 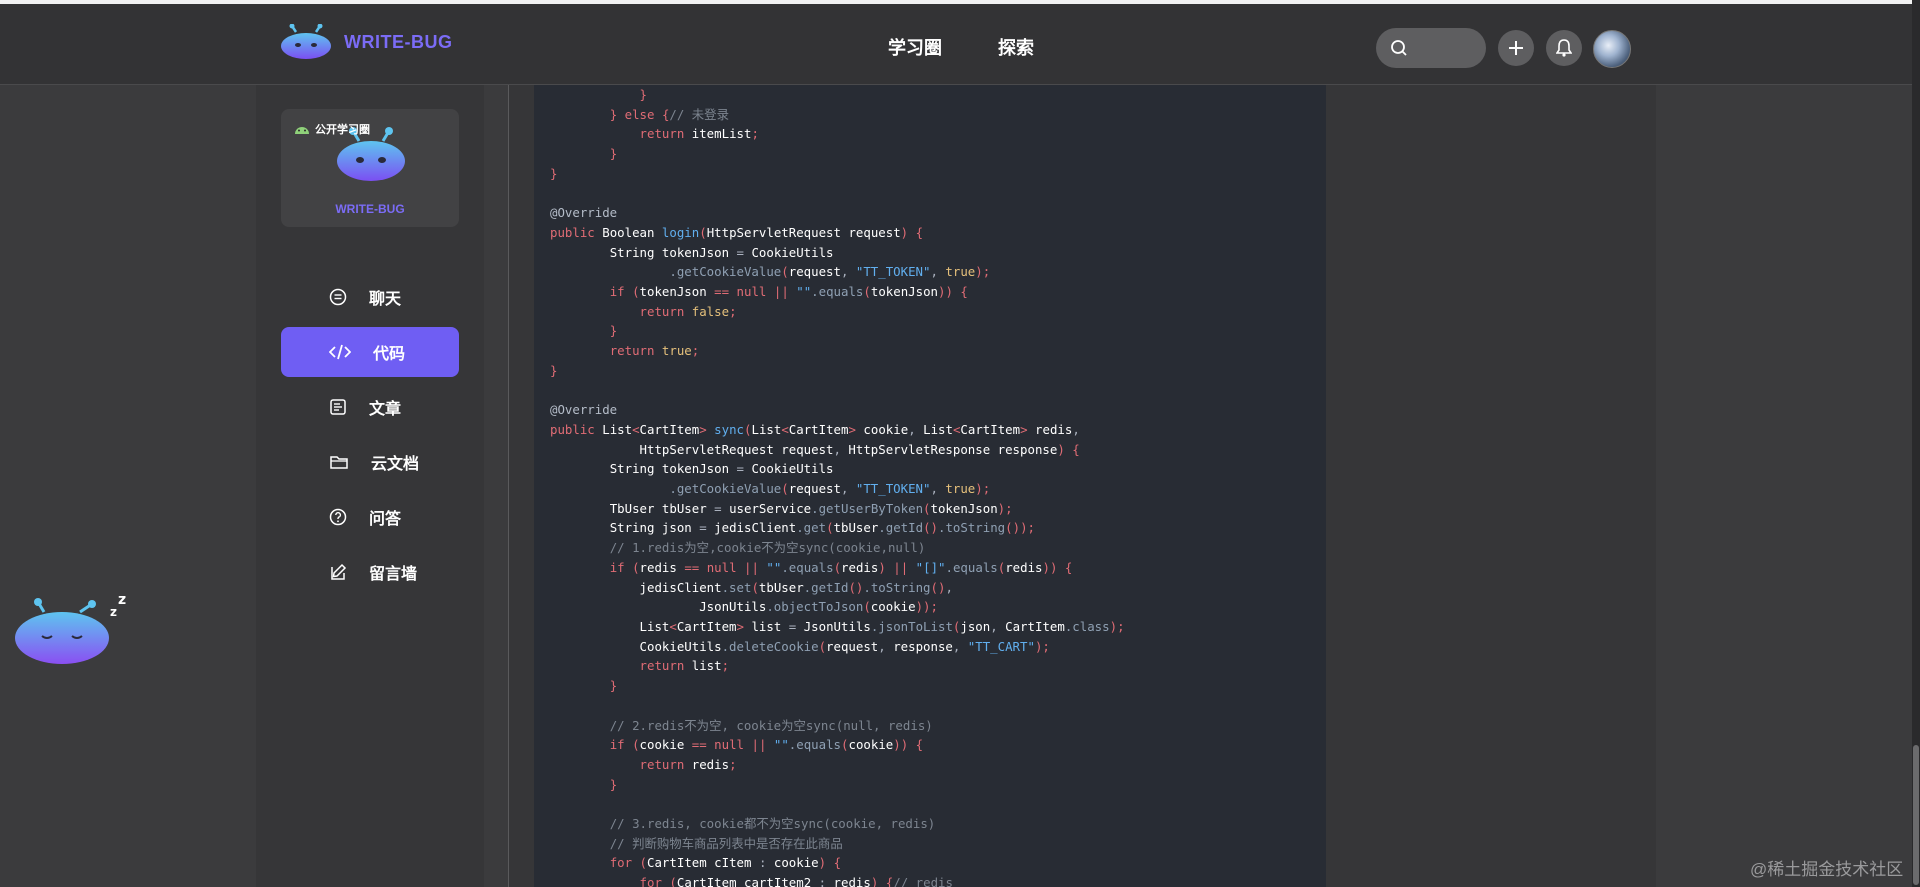 I want to click on sidebar-item-label: 文章, so click(x=385, y=409).